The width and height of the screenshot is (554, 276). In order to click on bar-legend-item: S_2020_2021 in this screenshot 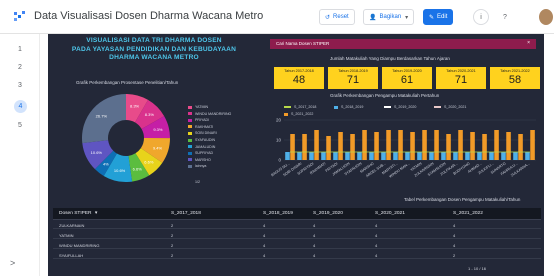, I will do `click(450, 107)`.